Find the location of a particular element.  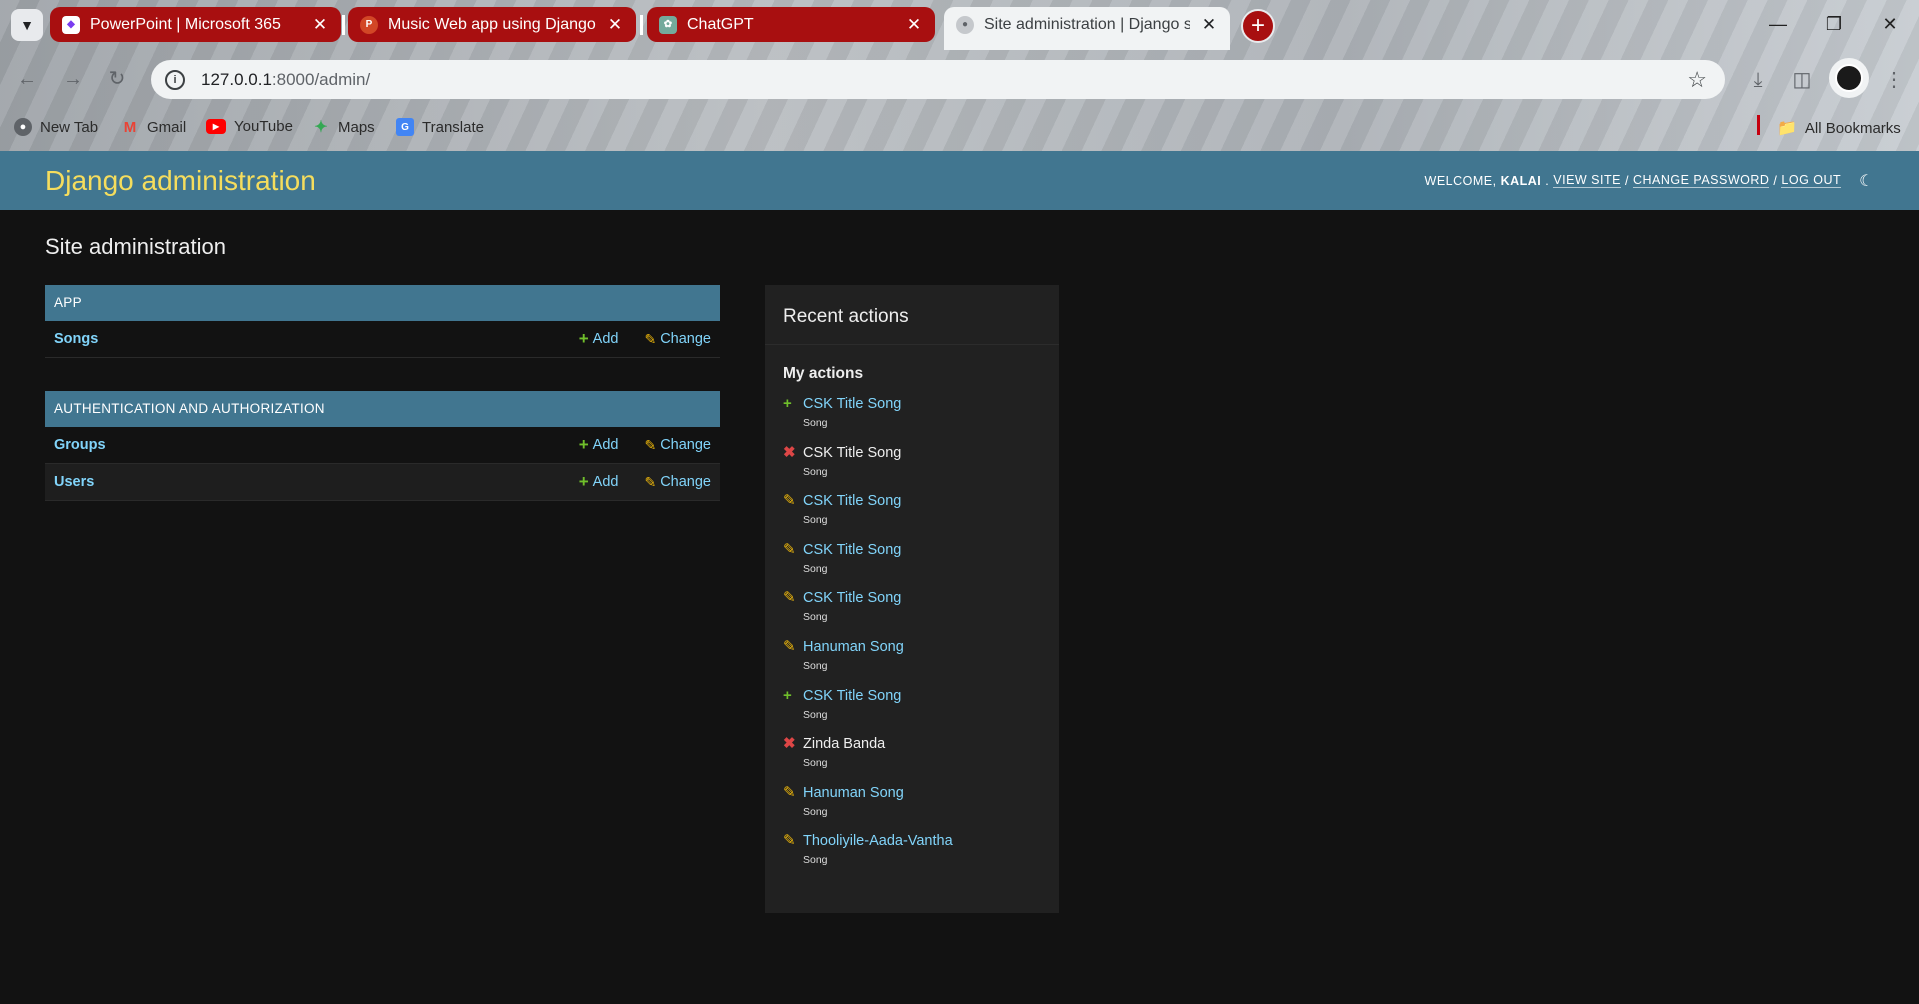

model-link-groups: Groups is located at coordinates (303, 445).